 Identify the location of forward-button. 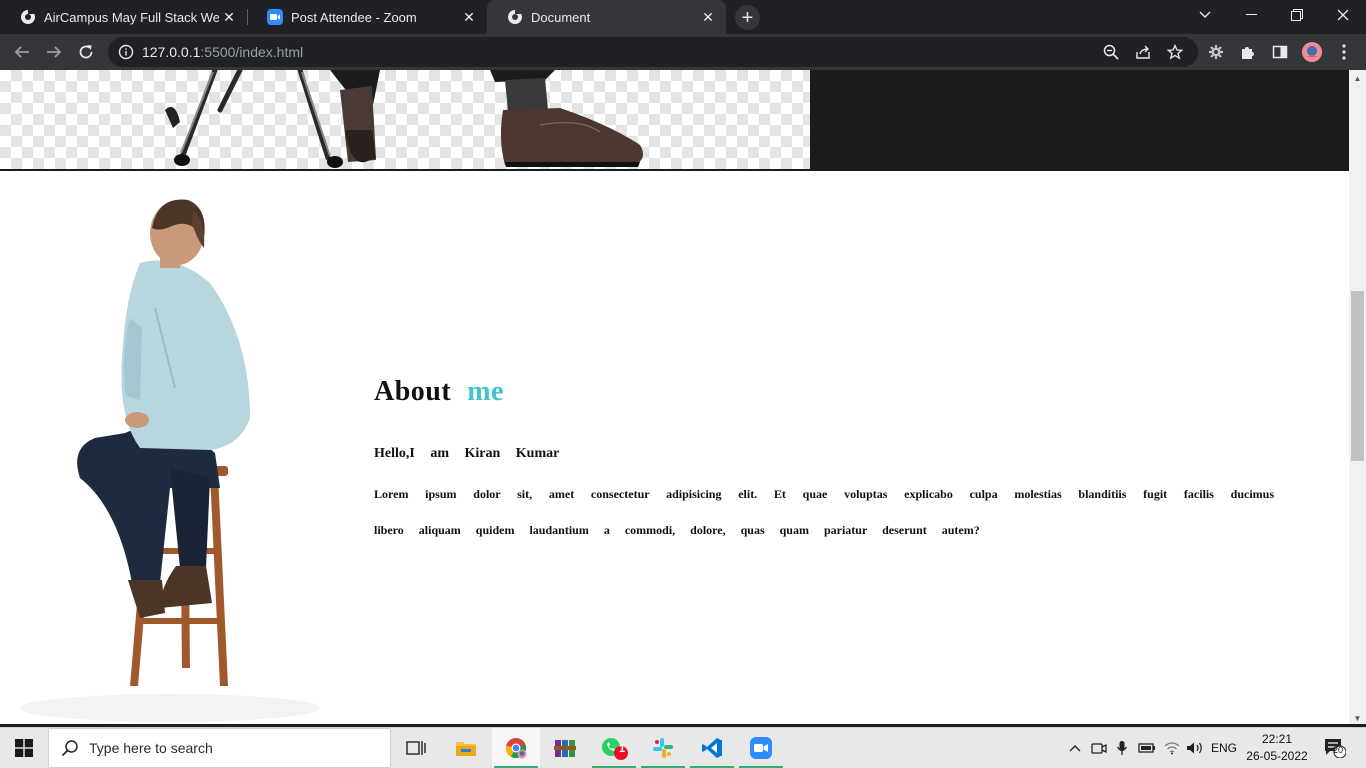
(54, 52).